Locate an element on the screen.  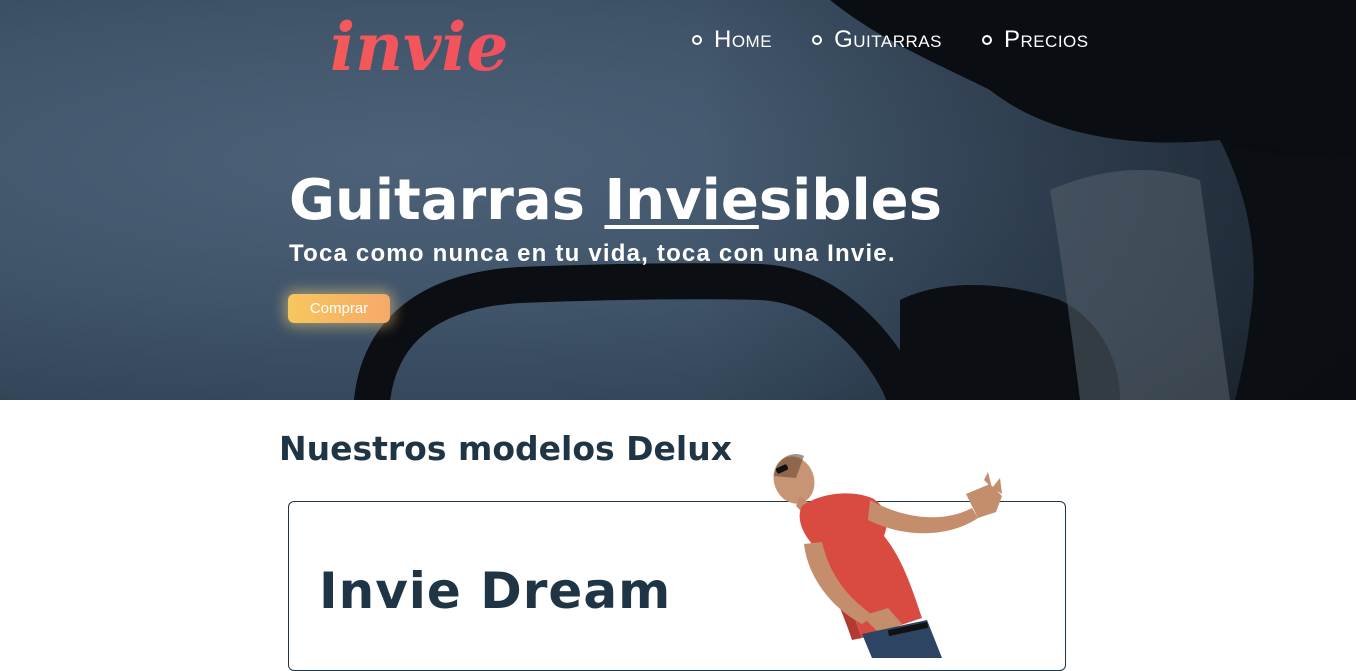
nav-guitarras-label: Guitarras is located at coordinates (888, 39).